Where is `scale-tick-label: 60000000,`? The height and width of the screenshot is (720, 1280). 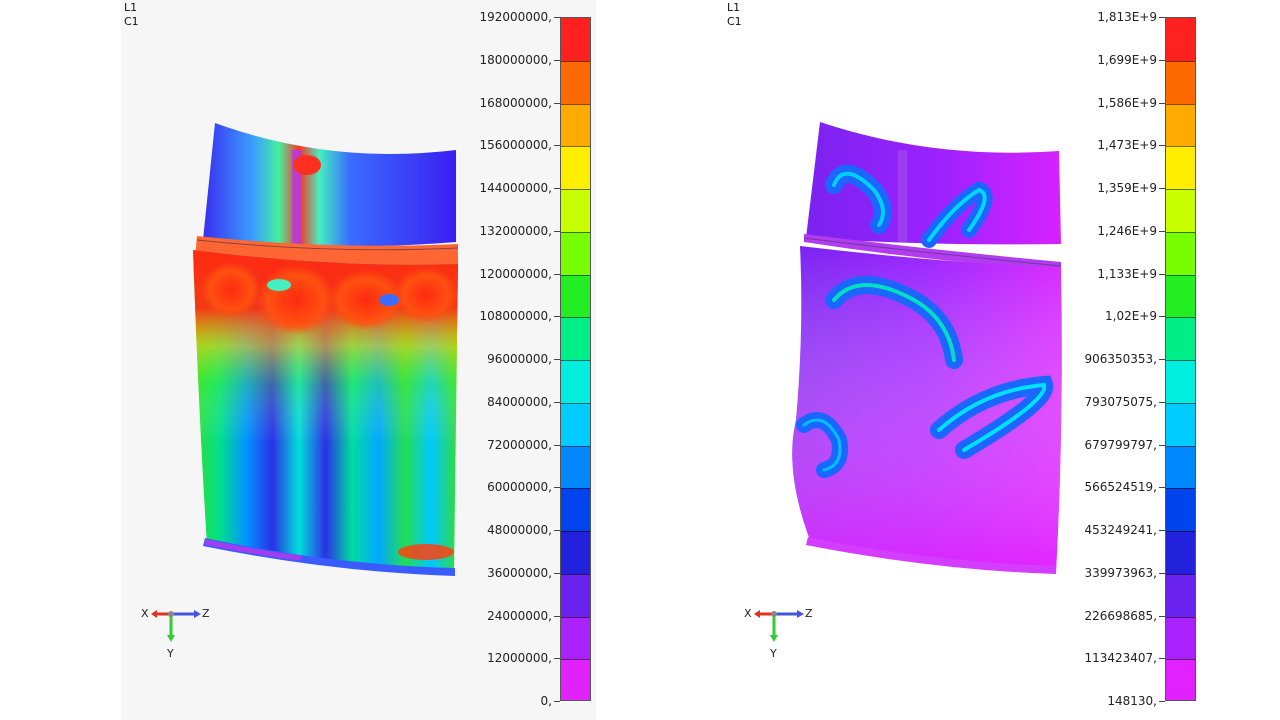
scale-tick-label: 60000000, is located at coordinates (519, 487).